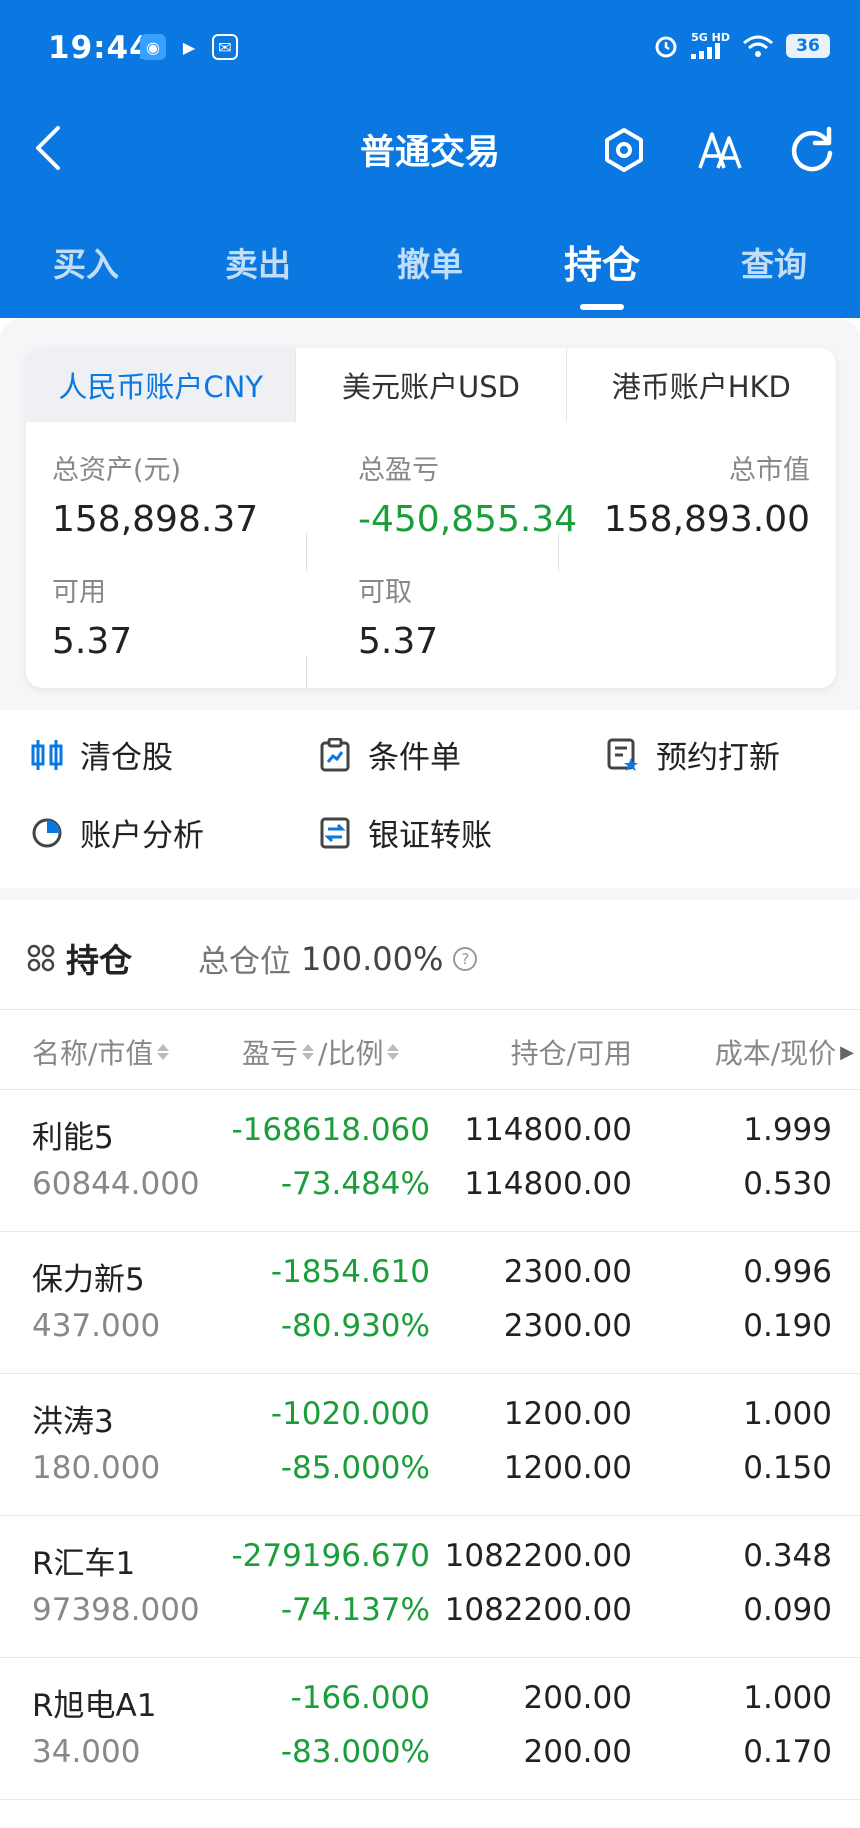 The image size is (860, 1828). I want to click on col-position-label: 持仓/可用, so click(571, 1053).